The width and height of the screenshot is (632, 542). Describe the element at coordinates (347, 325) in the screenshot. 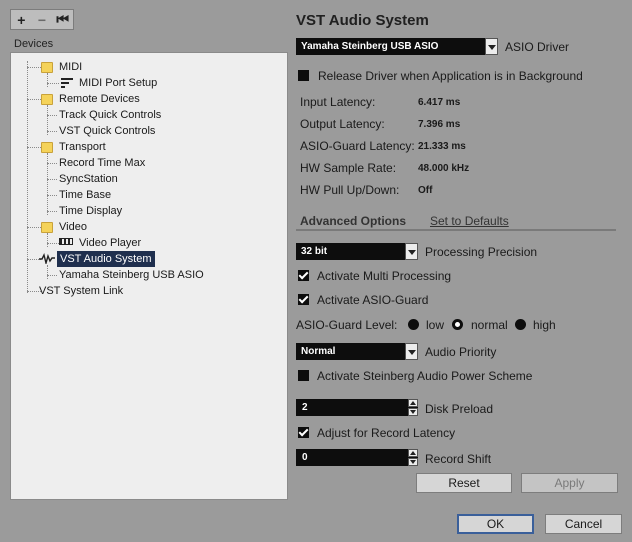

I see `asio-guard-level-label: ASIO-Guard Level:` at that location.